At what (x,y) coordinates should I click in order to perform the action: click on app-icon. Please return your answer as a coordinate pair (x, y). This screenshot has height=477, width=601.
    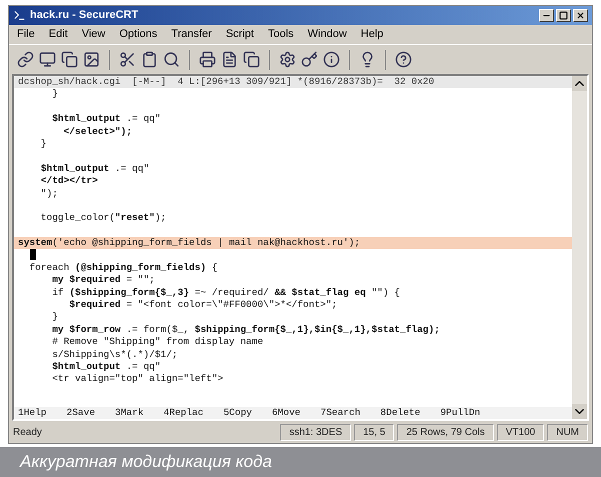
    Looking at the image, I should click on (19, 15).